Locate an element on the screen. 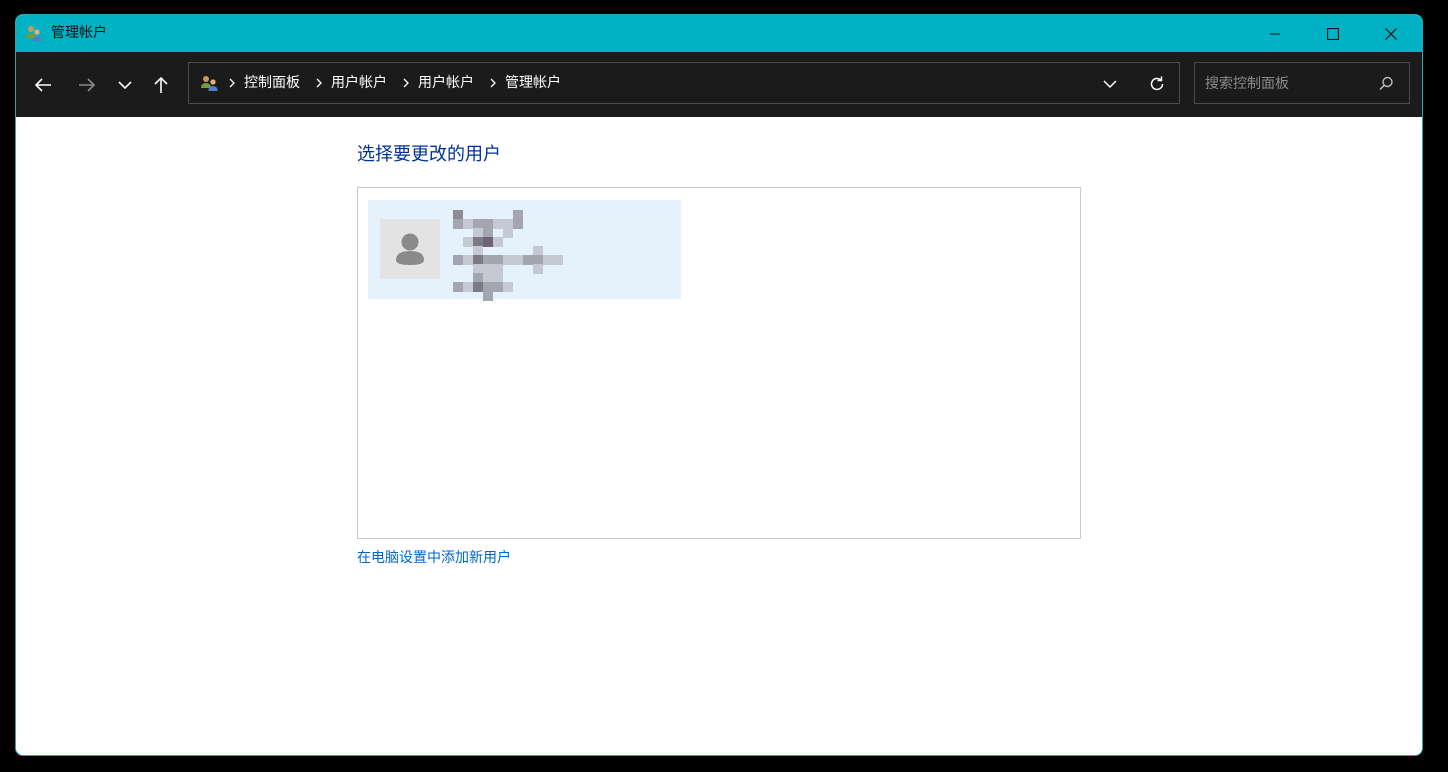  refresh-button is located at coordinates (1157, 84).